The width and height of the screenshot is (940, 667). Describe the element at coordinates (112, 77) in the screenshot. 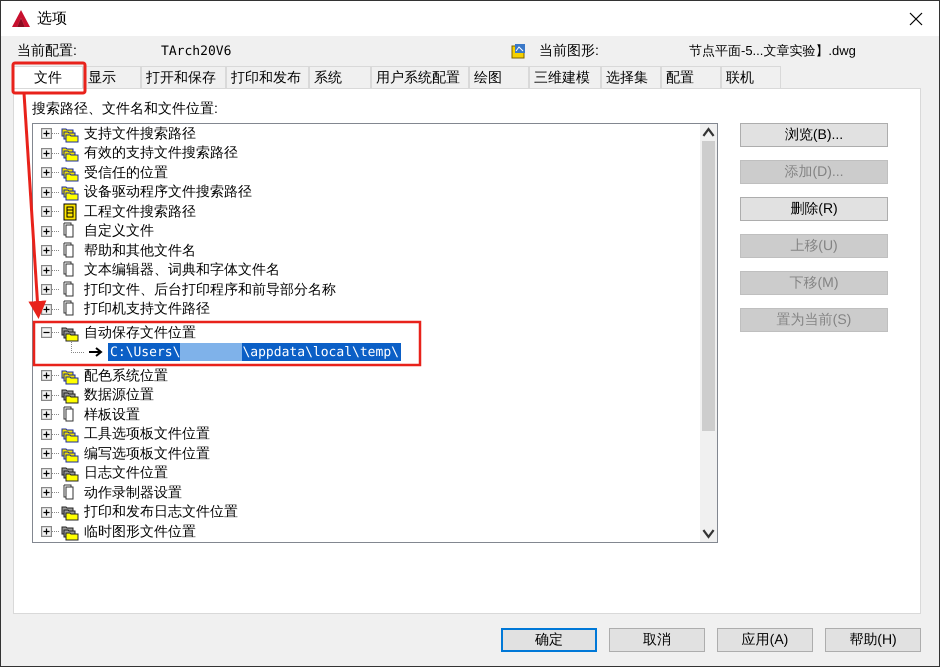

I see `tab: 显示` at that location.